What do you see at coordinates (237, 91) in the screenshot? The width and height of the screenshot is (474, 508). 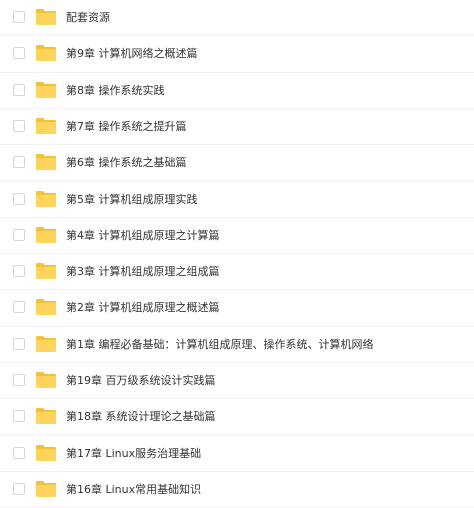 I see `list-item: 第8章 操作系统实践` at bounding box center [237, 91].